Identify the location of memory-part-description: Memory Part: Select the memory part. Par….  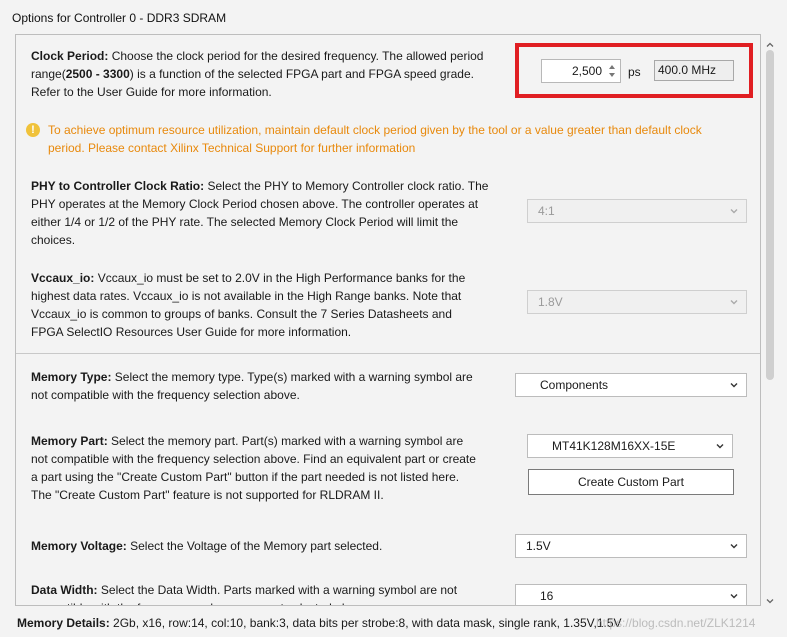
(271, 468).